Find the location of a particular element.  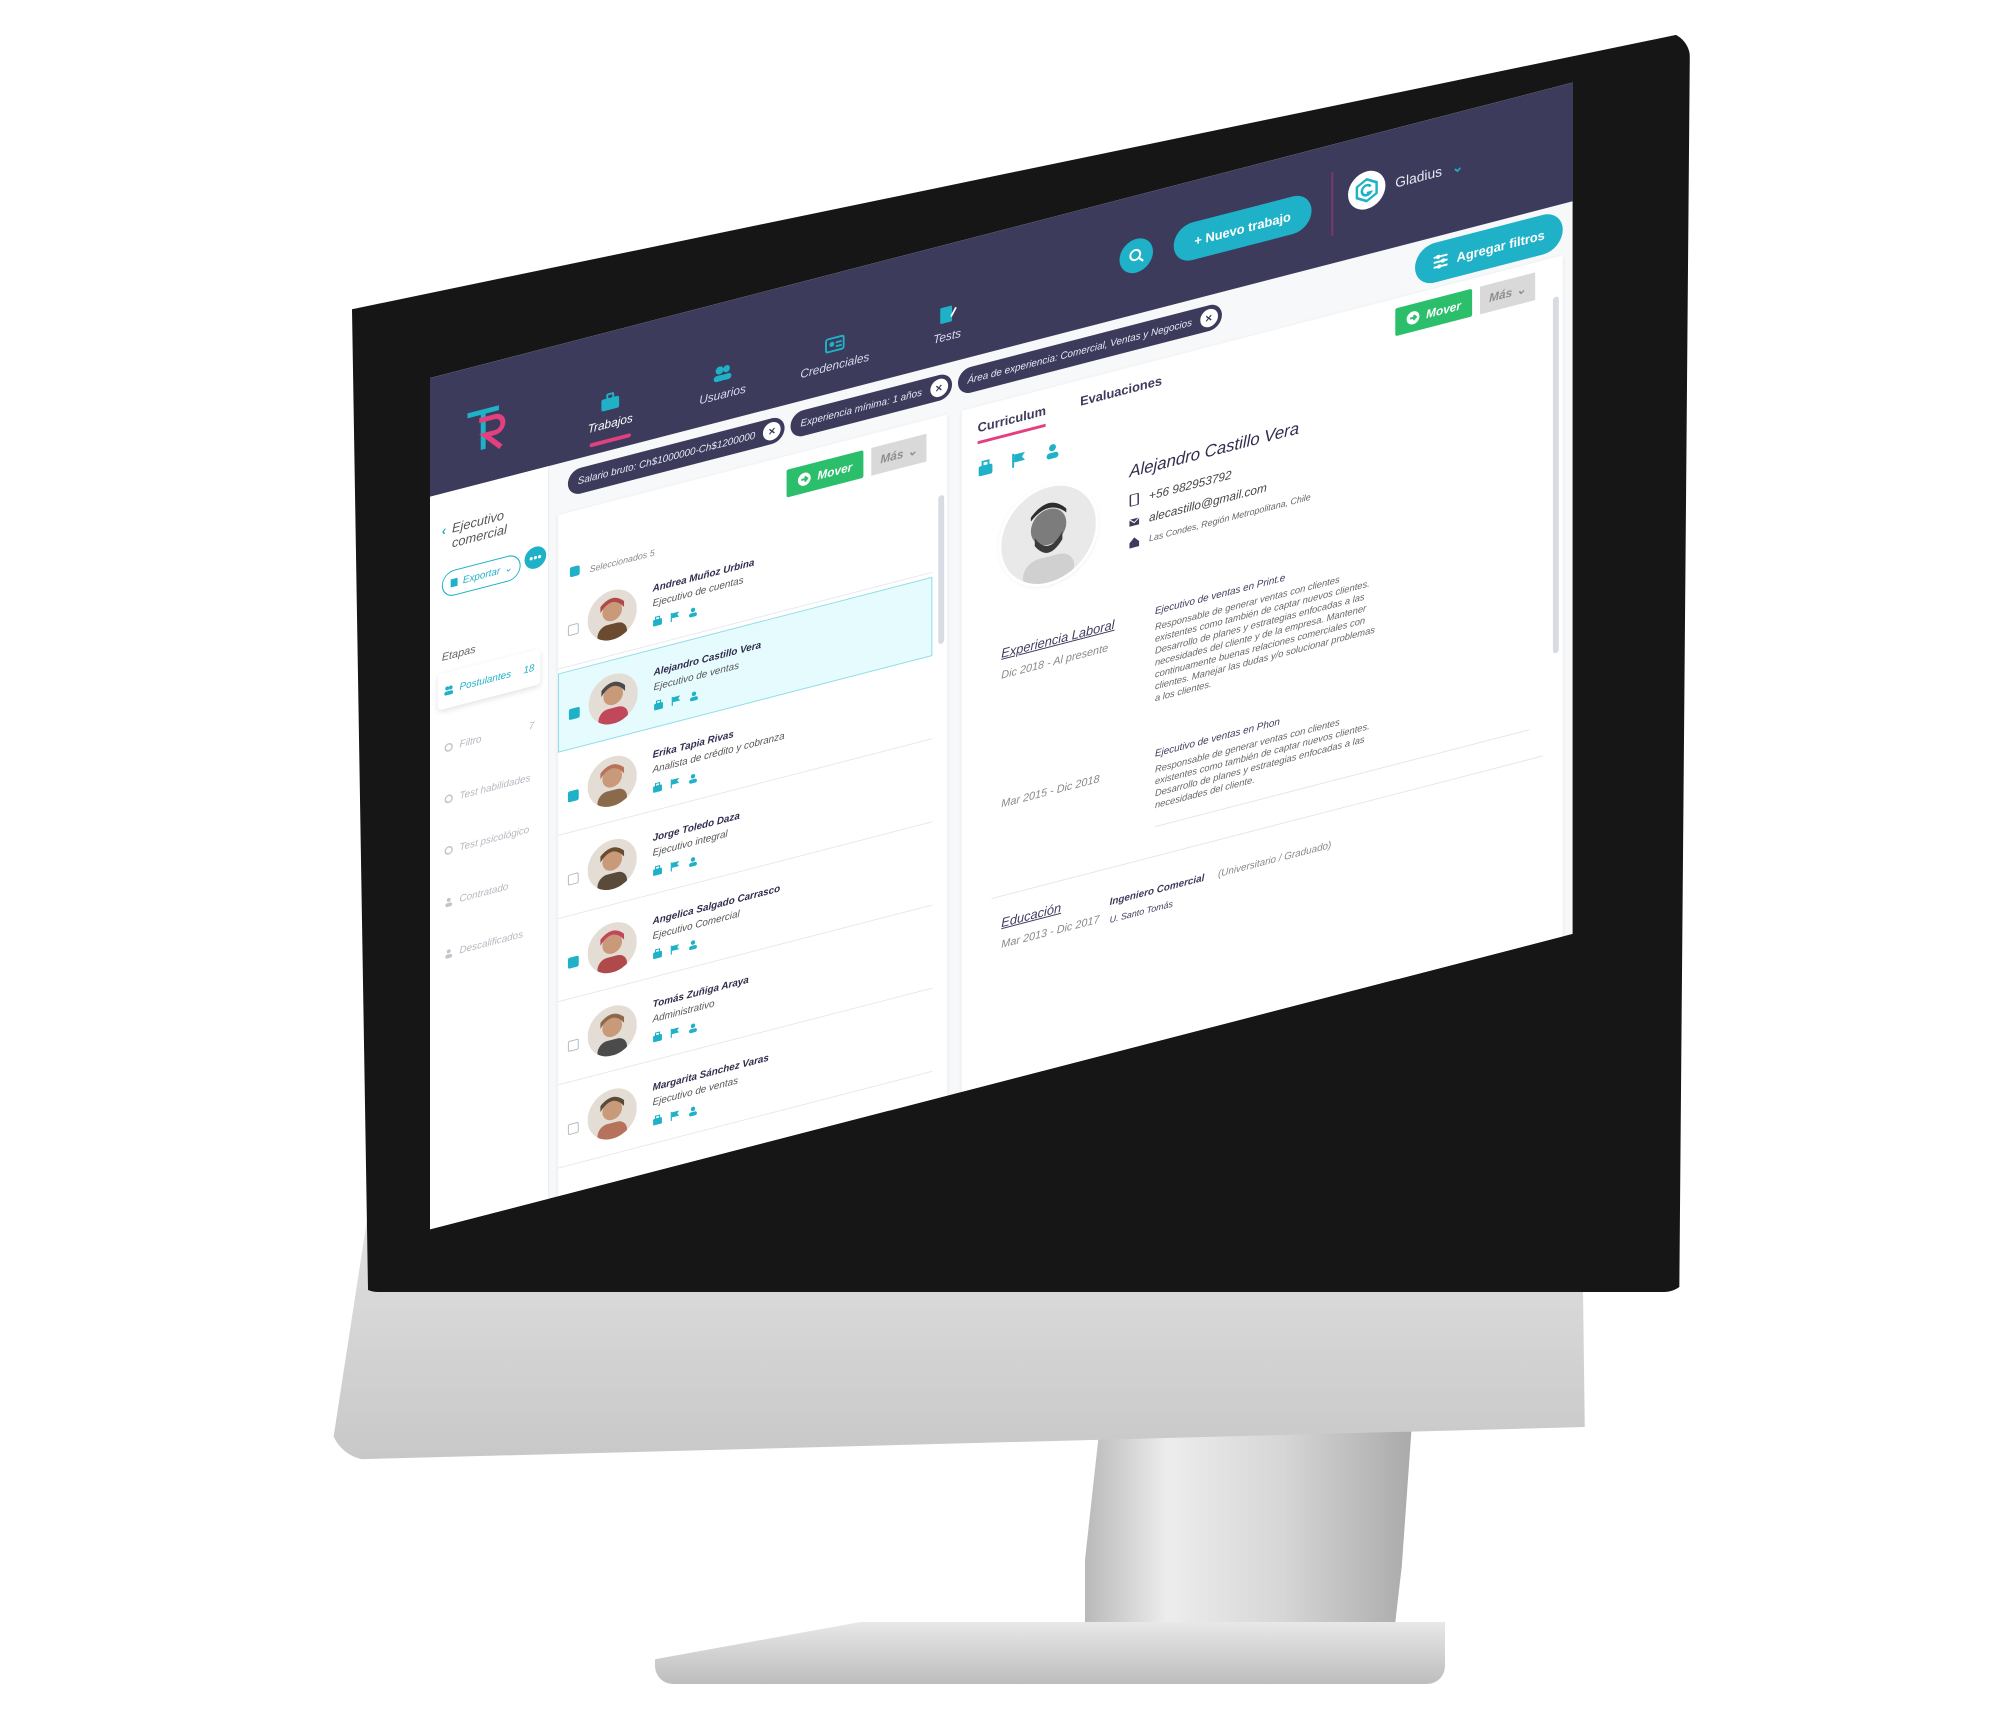

more-label: Más is located at coordinates (892, 456).